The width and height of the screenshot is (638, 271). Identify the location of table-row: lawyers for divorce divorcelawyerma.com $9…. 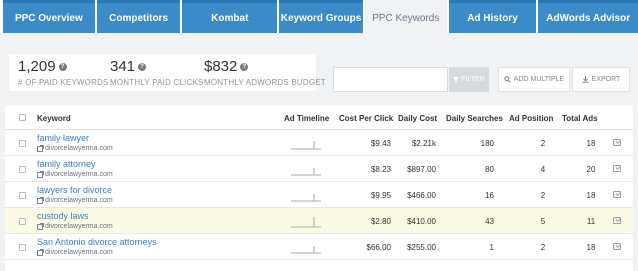
(319, 195).